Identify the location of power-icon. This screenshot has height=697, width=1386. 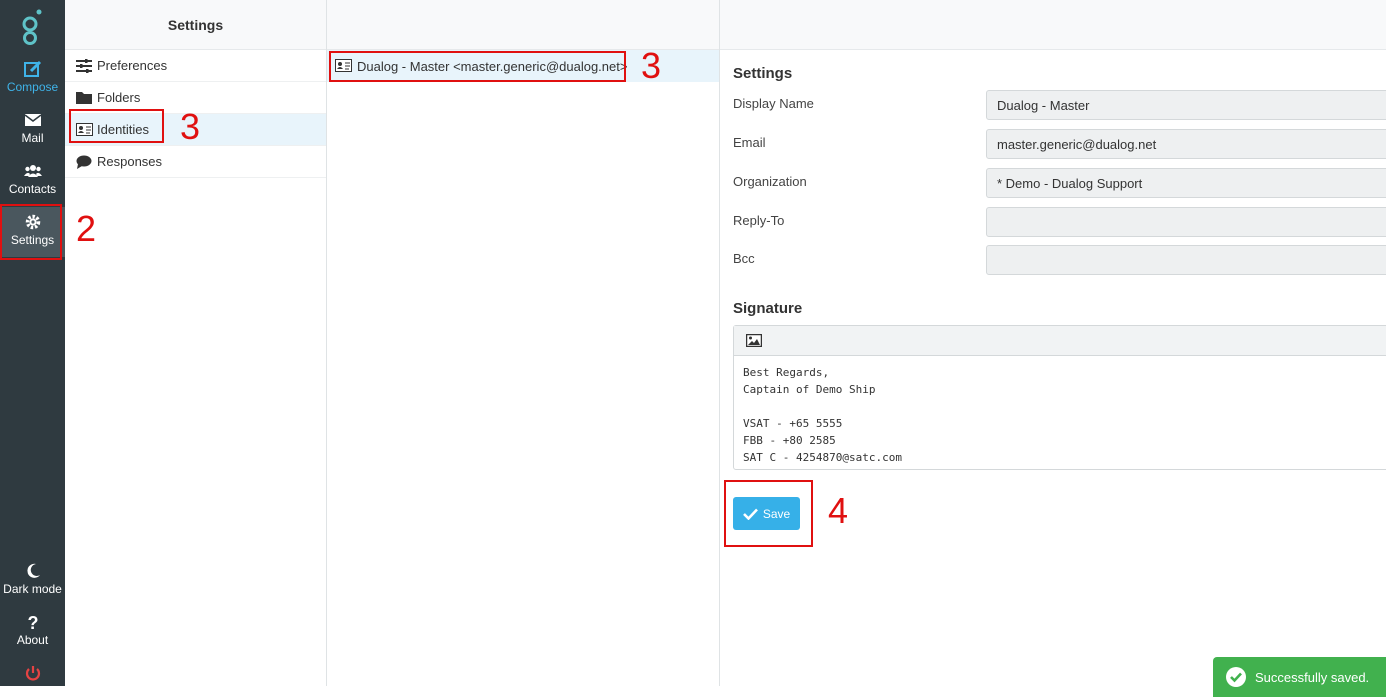
(32, 673).